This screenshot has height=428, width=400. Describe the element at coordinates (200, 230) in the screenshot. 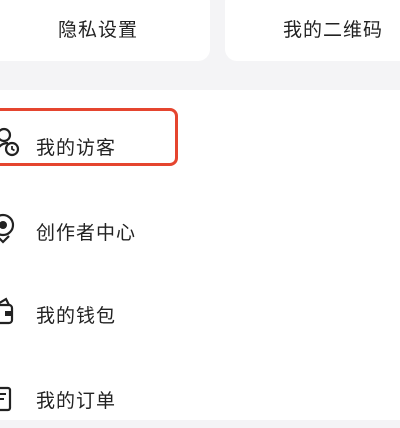

I see `menu-item-creator-center: 创作者中心` at that location.